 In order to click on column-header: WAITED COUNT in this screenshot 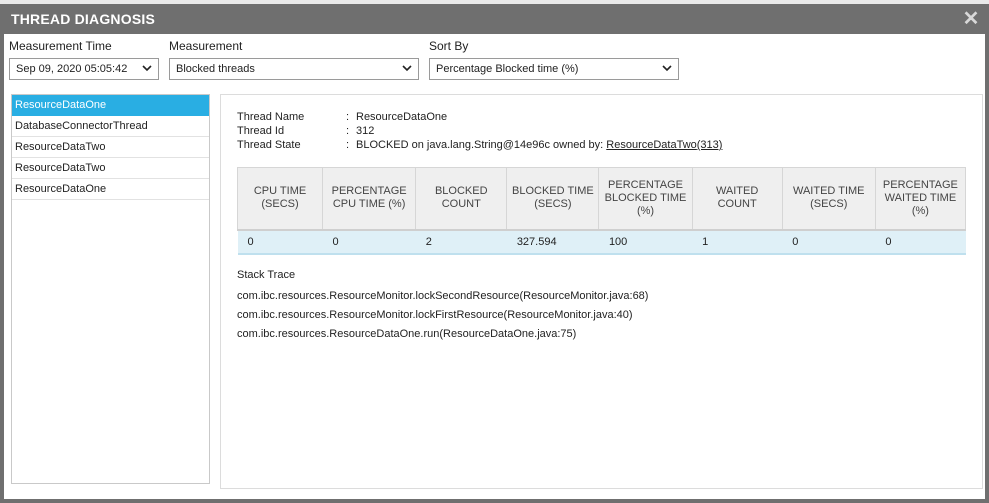, I will do `click(737, 199)`.